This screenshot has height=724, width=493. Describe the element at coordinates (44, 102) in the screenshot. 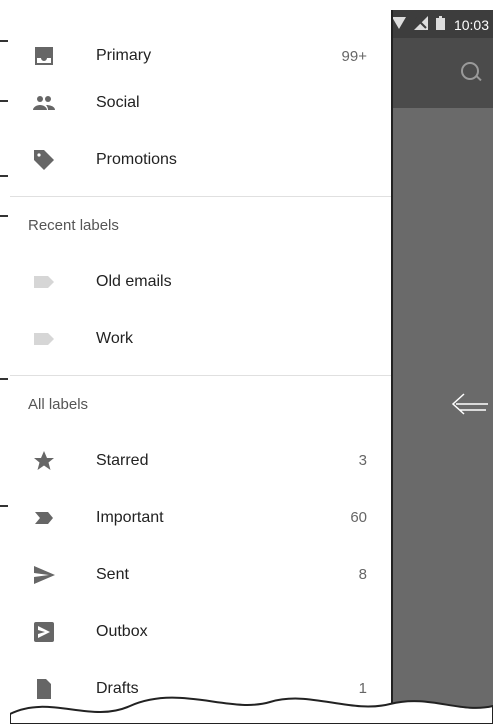

I see `people-icon` at that location.